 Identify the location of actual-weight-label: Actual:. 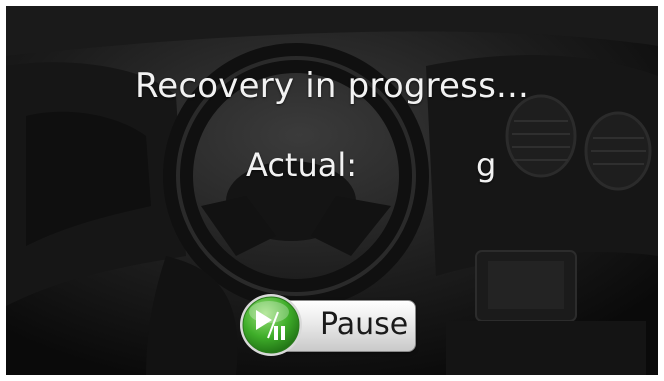
(302, 165).